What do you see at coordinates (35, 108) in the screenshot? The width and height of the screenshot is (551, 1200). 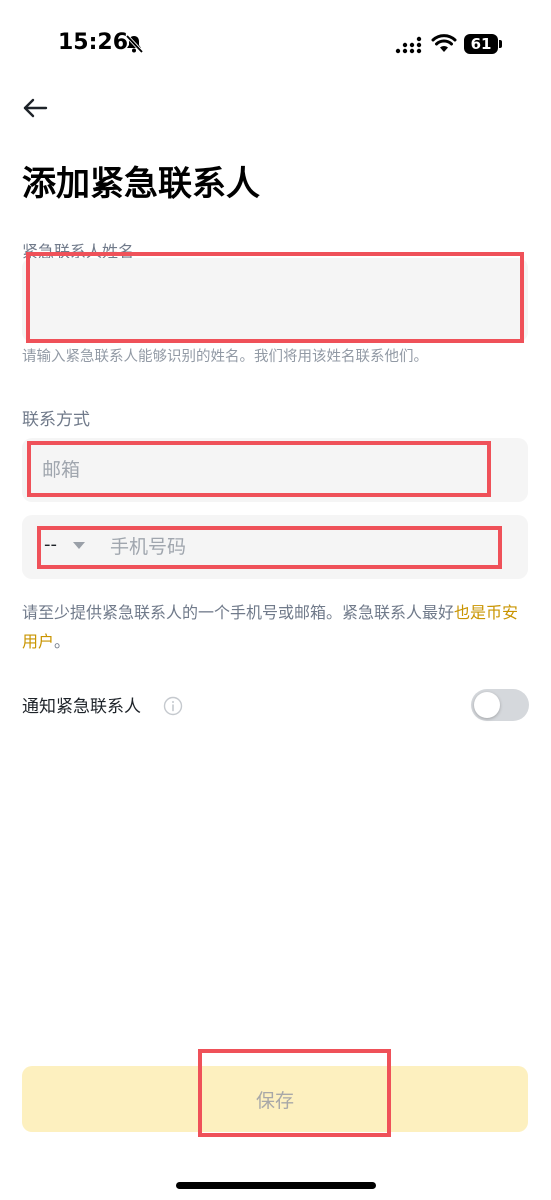 I see `arrow-left-icon` at bounding box center [35, 108].